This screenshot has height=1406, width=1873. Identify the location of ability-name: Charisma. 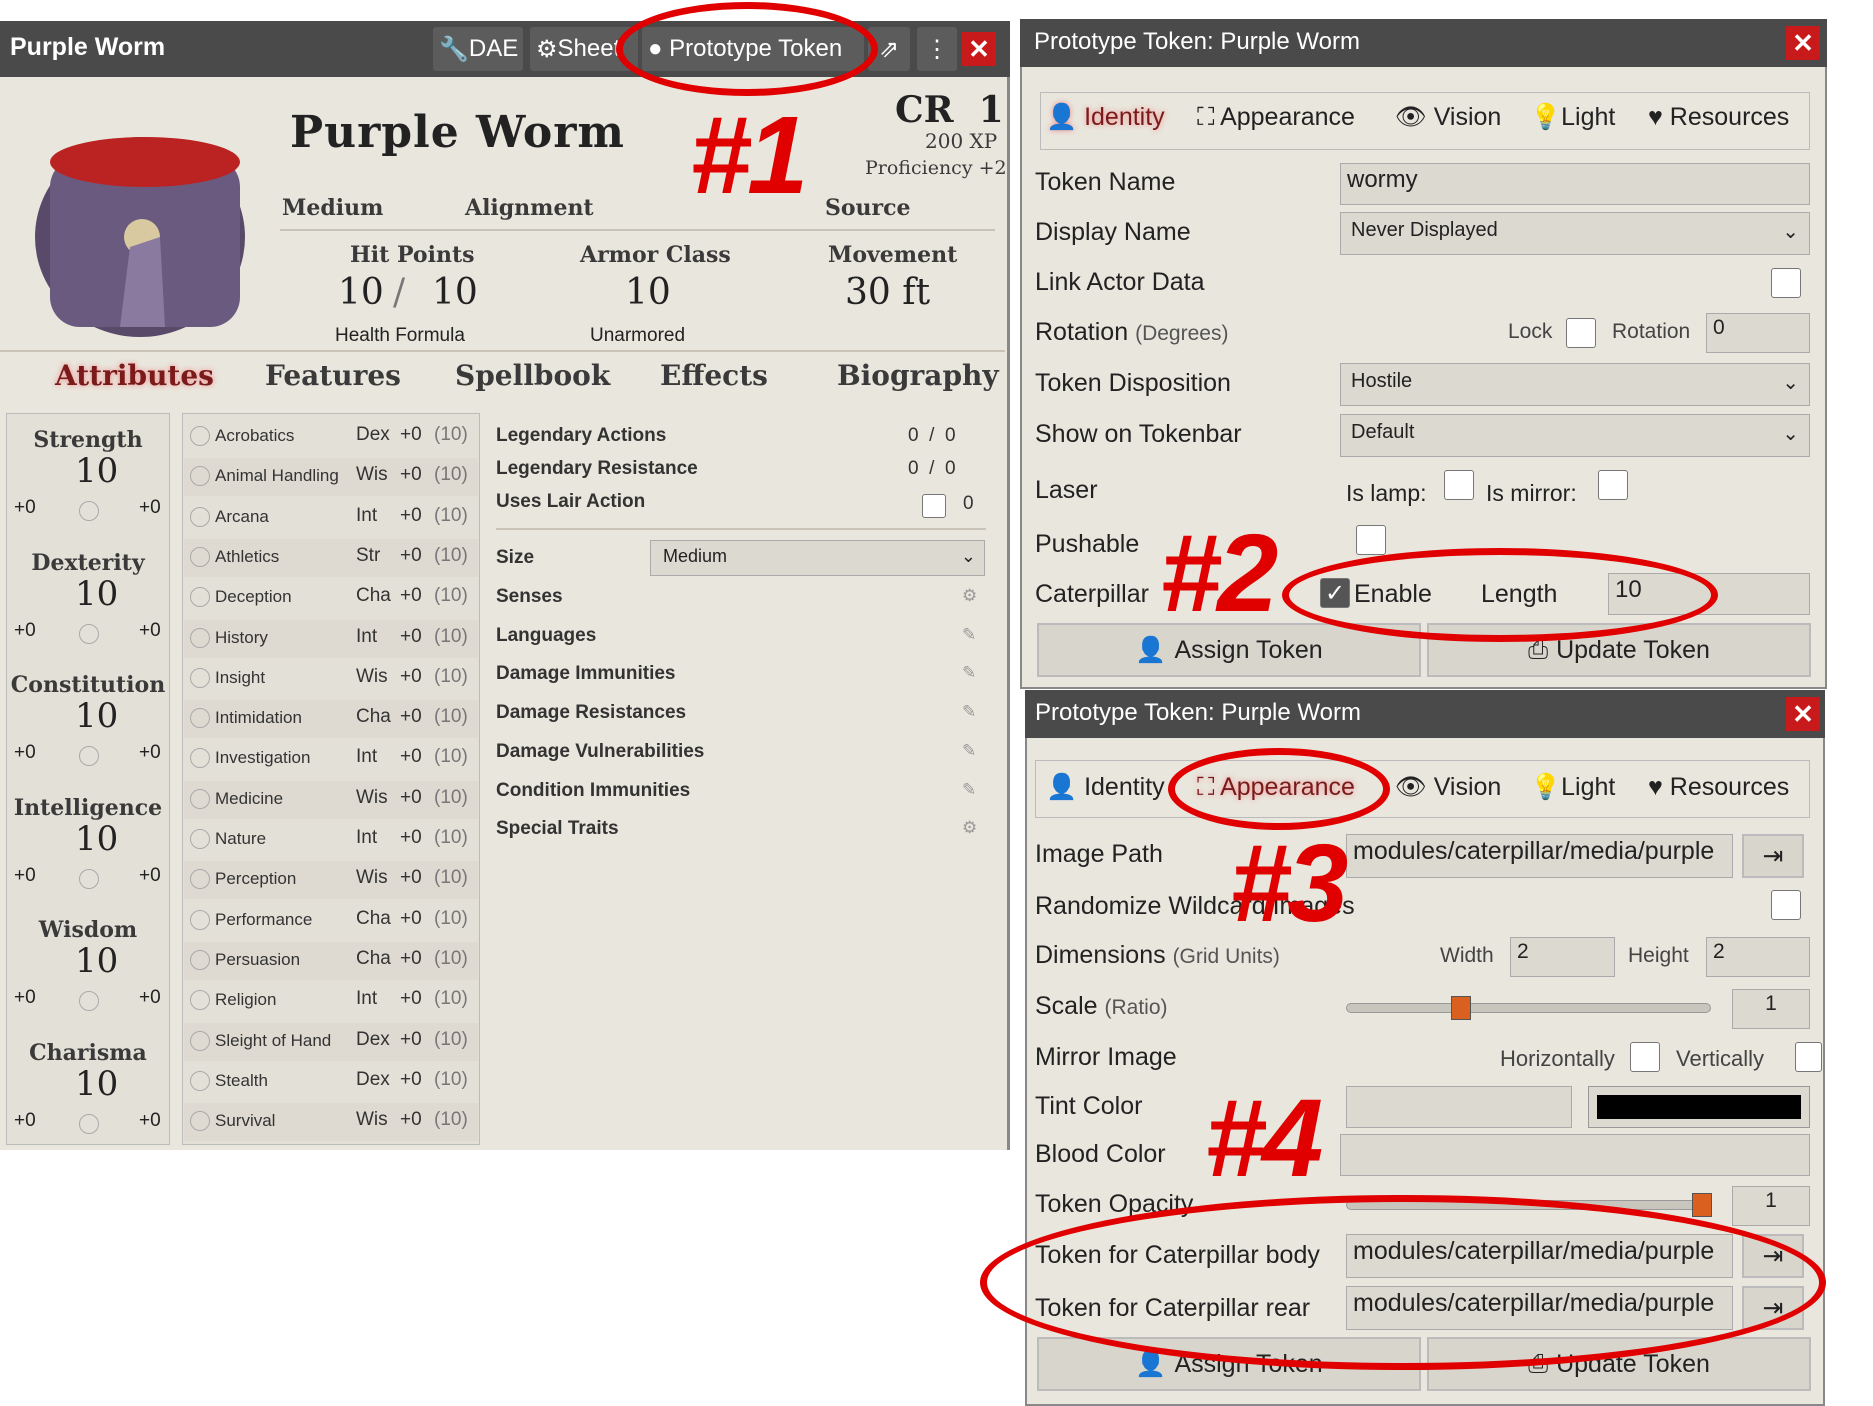
(88, 1053).